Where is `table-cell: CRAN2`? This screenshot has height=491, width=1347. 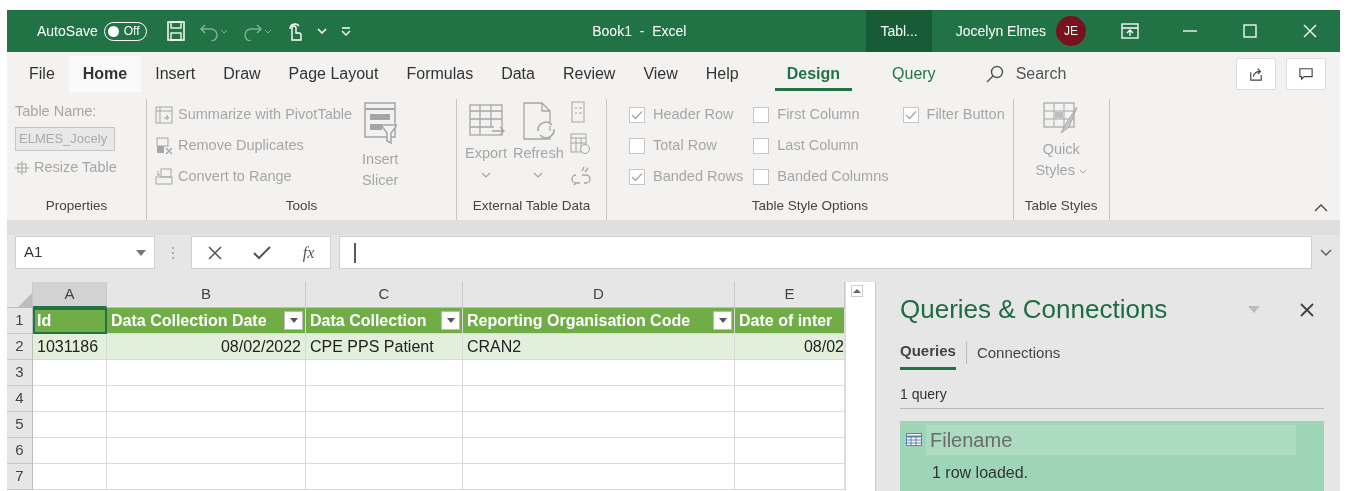 table-cell: CRAN2 is located at coordinates (599, 347).